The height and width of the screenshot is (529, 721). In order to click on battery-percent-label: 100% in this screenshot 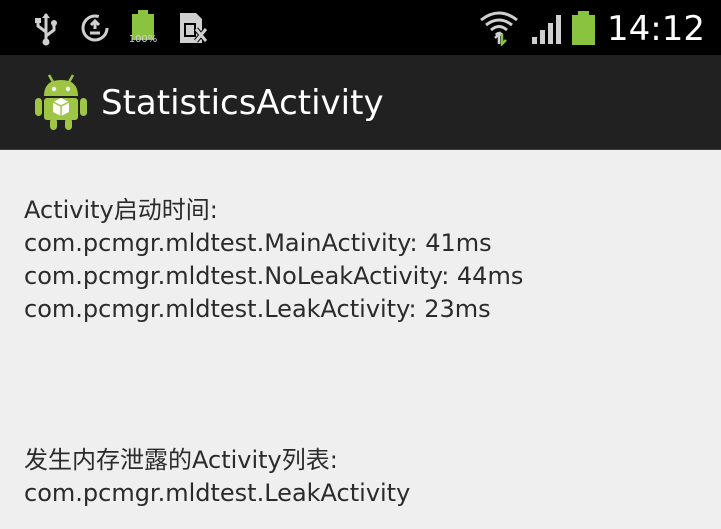, I will do `click(143, 39)`.